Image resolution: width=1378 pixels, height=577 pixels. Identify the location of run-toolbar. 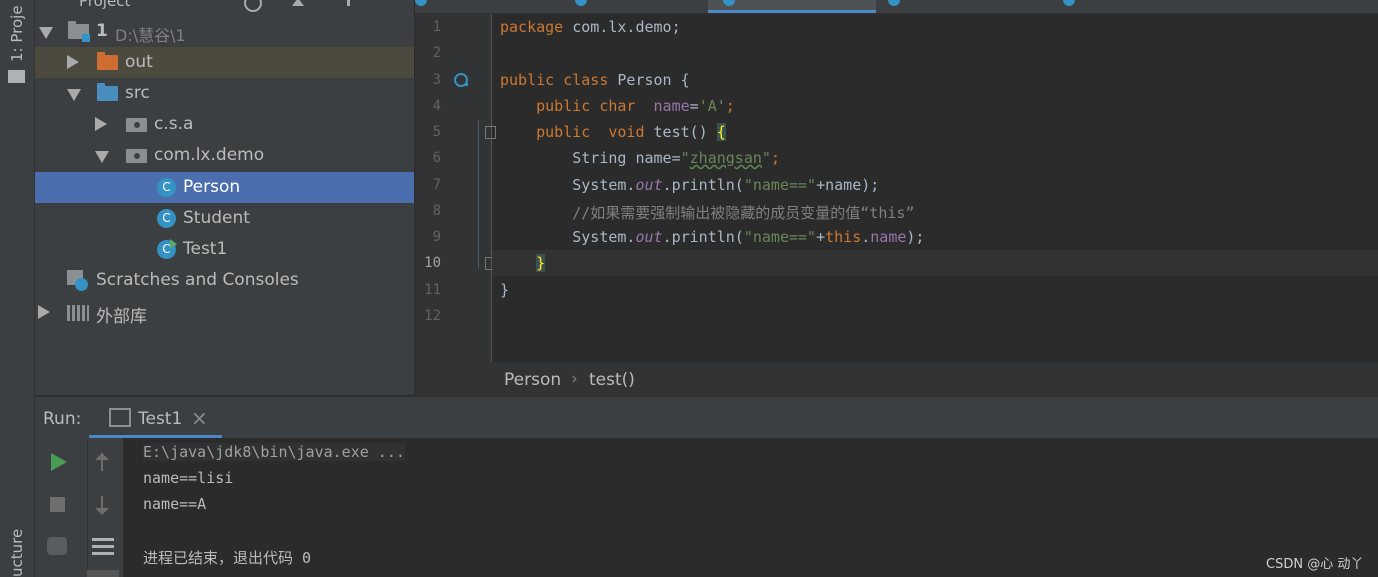
(79, 507).